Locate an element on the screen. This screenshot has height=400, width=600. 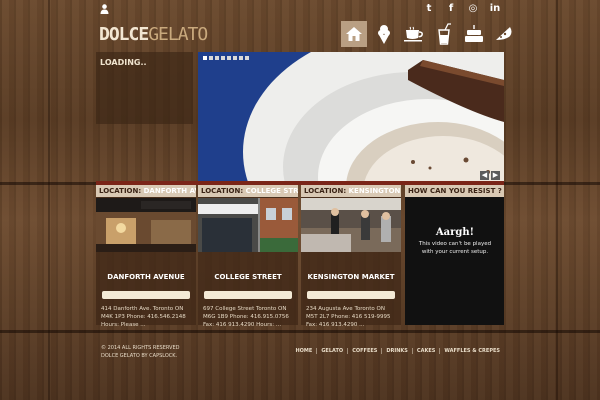
nav-home-button is located at coordinates (354, 34).